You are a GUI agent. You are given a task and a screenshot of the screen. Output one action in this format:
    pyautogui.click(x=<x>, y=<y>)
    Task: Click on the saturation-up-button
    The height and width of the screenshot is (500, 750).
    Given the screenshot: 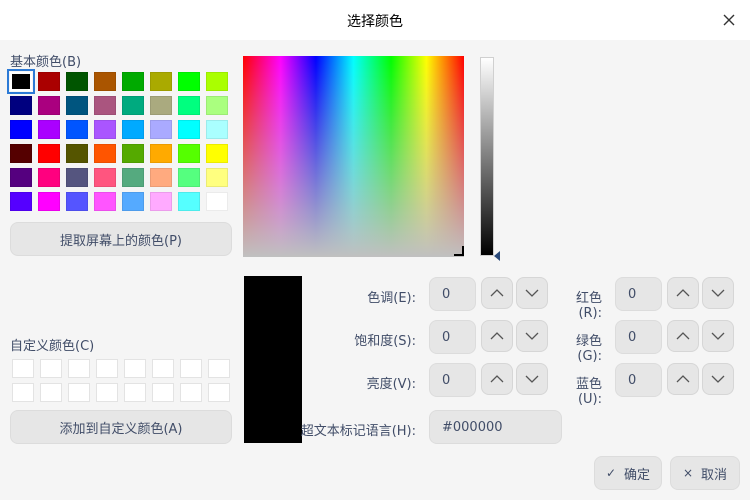 What is the action you would take?
    pyautogui.click(x=497, y=336)
    